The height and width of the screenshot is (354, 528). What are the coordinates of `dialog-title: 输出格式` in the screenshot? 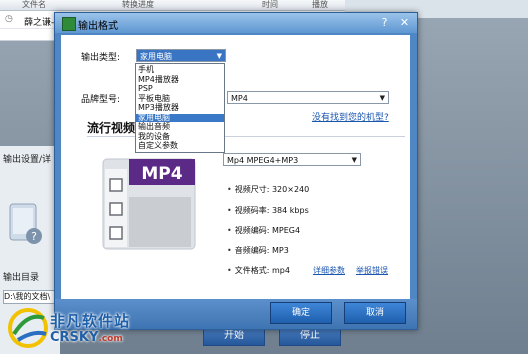 It's located at (98, 26).